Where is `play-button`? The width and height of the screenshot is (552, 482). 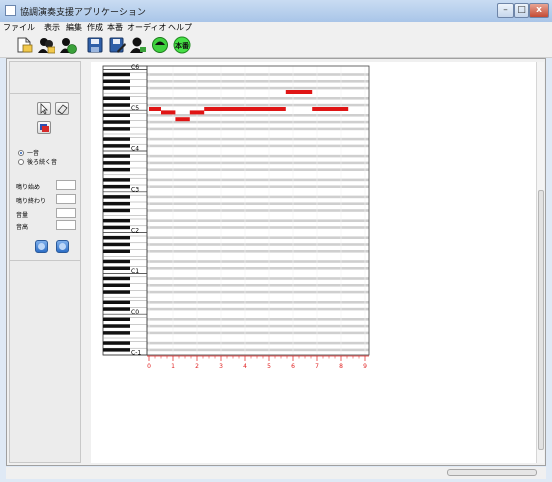 play-button is located at coordinates (41, 246).